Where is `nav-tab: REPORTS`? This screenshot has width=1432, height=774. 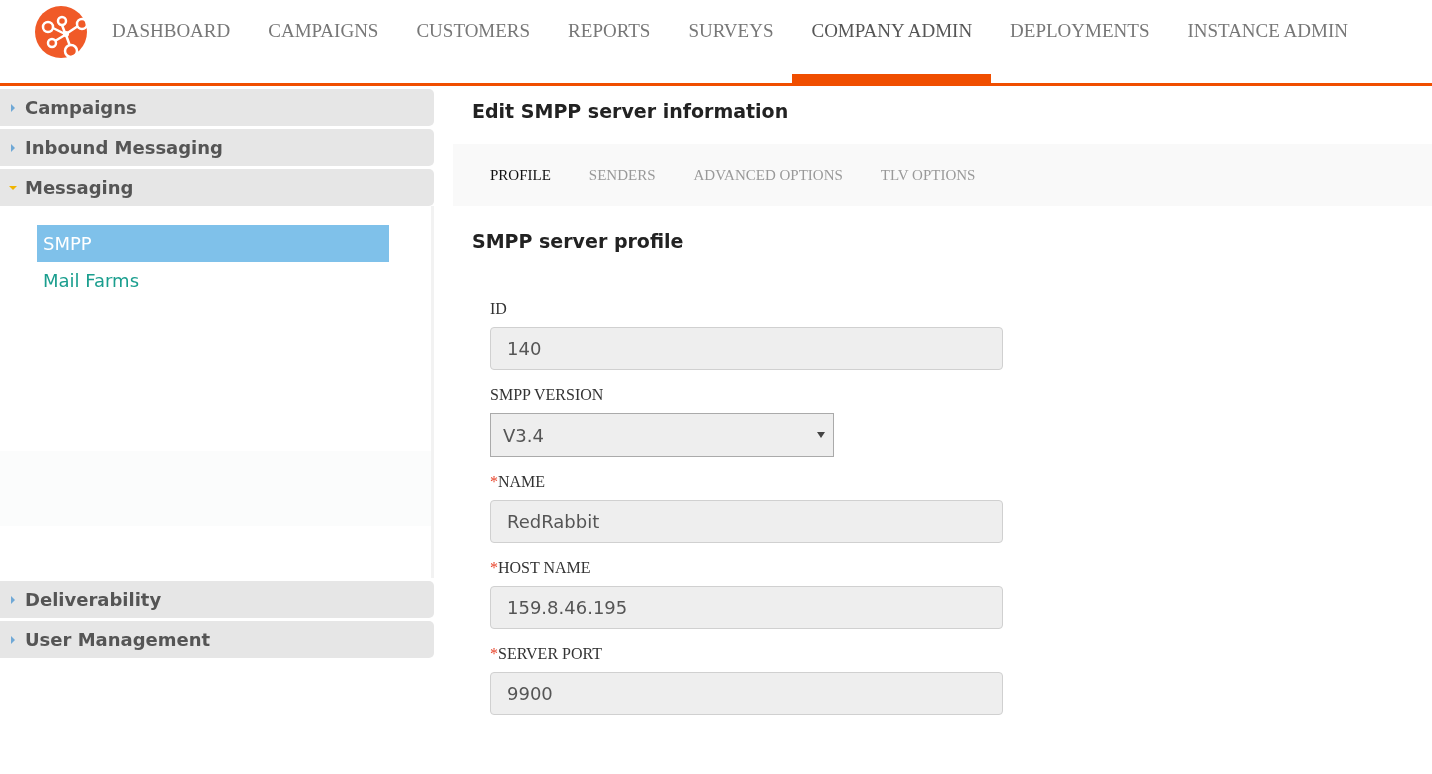
nav-tab: REPORTS is located at coordinates (609, 41).